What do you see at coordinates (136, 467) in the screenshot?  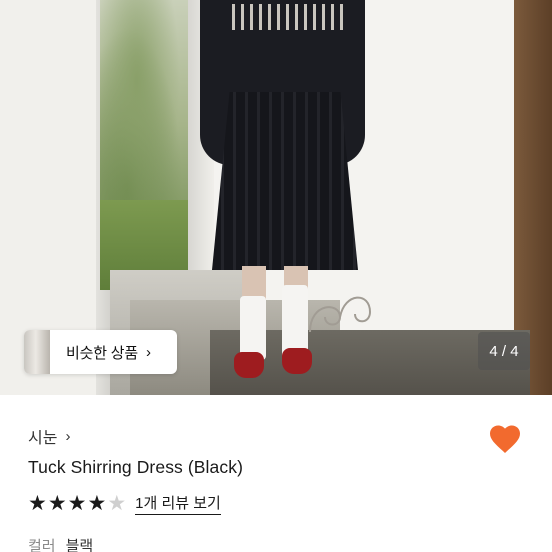 I see `product-title: Tuck Shirring Dress (Black)` at bounding box center [136, 467].